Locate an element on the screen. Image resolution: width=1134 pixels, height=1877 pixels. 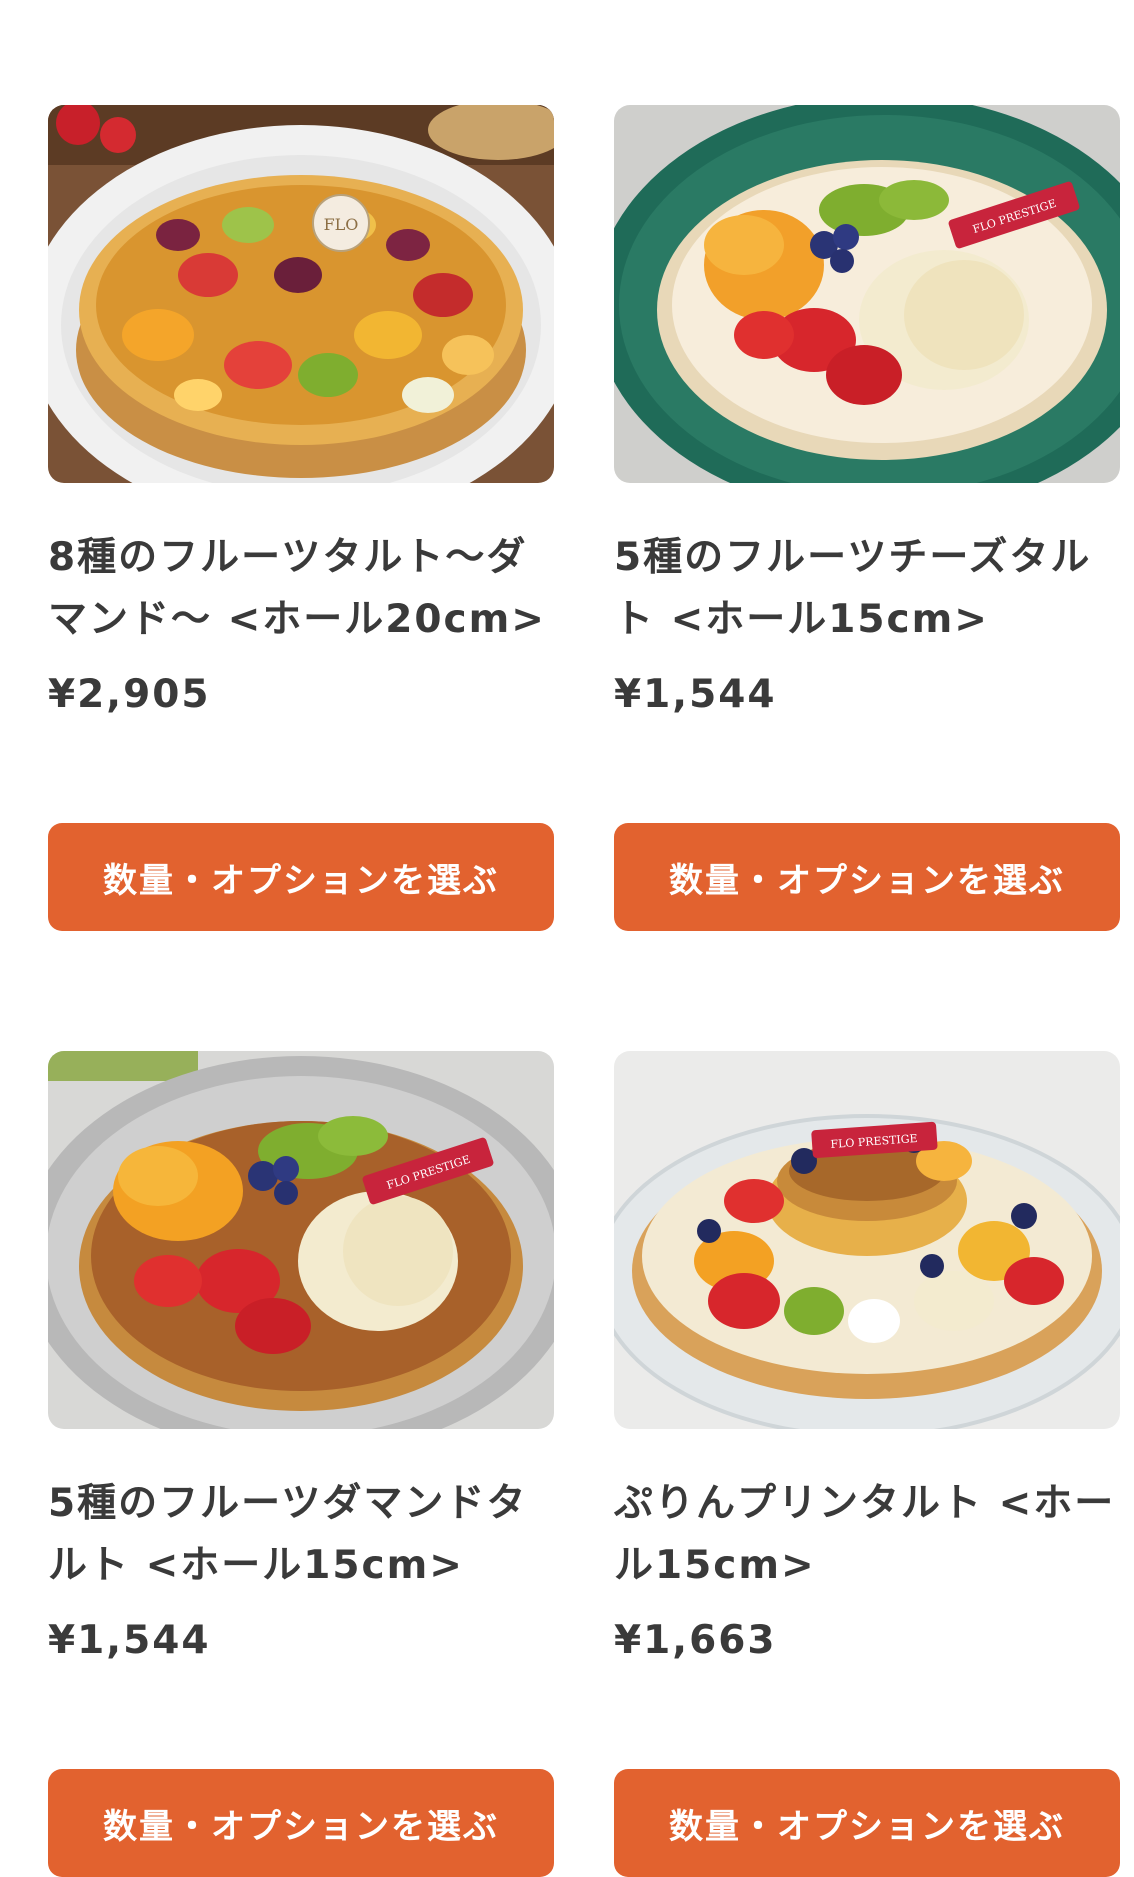
fruit-tart-image: FLO is located at coordinates (301, 294).